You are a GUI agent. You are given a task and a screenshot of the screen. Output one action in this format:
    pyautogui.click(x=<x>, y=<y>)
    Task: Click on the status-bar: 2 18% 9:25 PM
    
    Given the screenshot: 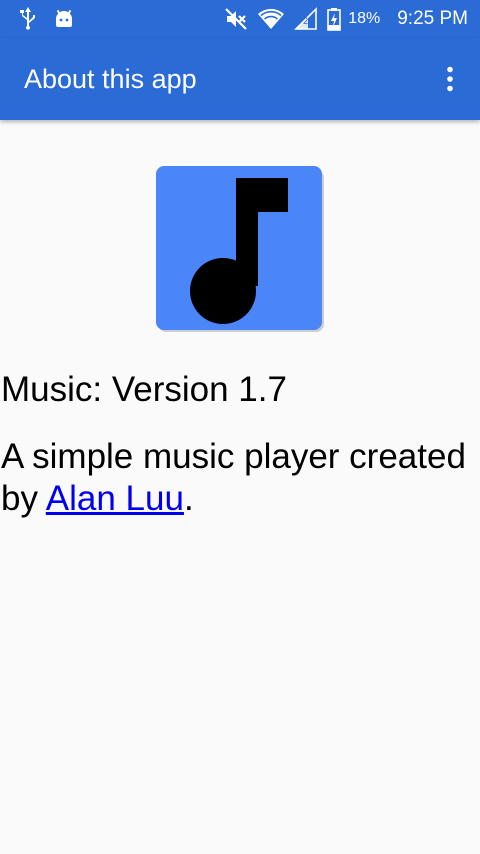 What is the action you would take?
    pyautogui.click(x=240, y=19)
    